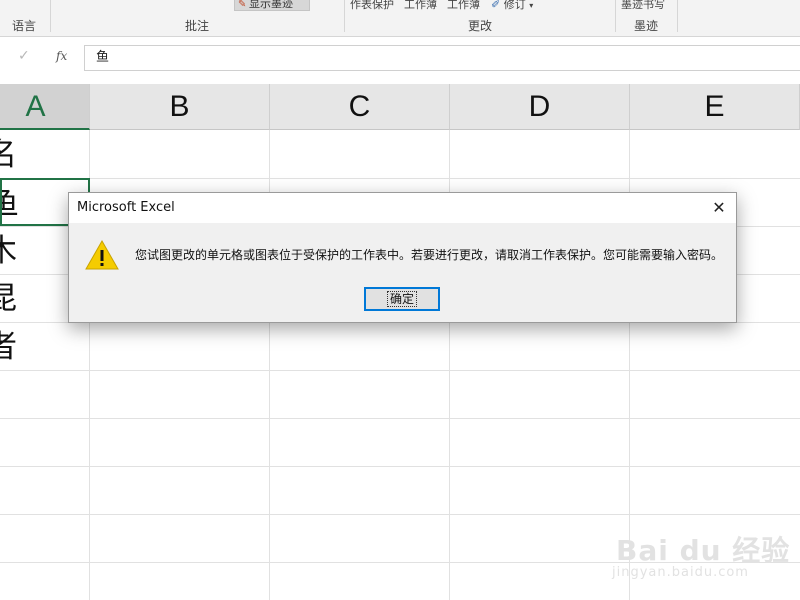  Describe the element at coordinates (463, 6) in the screenshot. I see `share-workbook-button: 工作薄` at that location.